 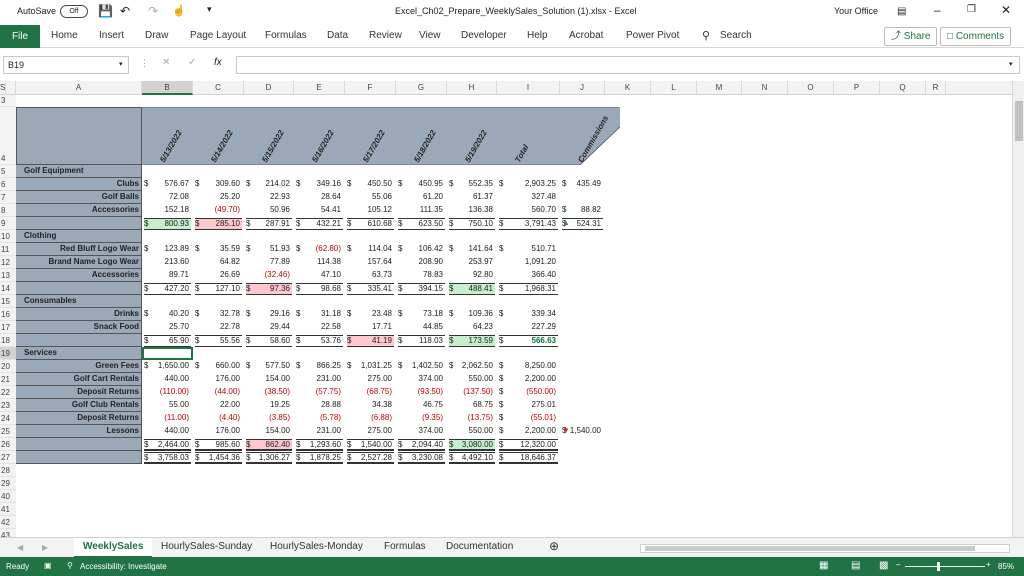 I want to click on value-cell: $3,791.43, so click(x=528, y=224).